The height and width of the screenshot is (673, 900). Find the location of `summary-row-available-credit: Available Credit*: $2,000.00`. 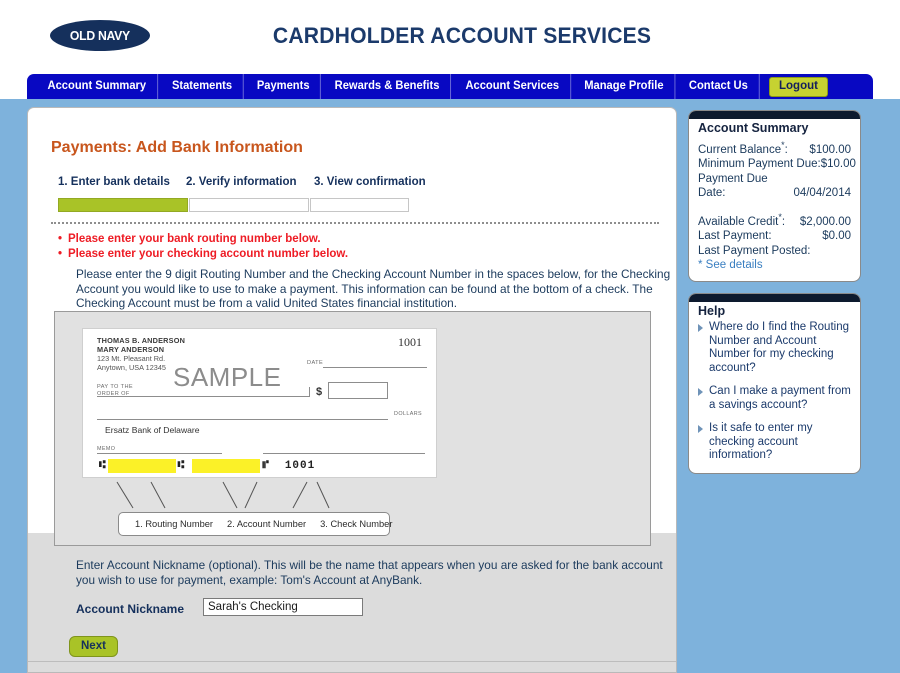

summary-row-available-credit: Available Credit*: $2,000.00 is located at coordinates (774, 219).